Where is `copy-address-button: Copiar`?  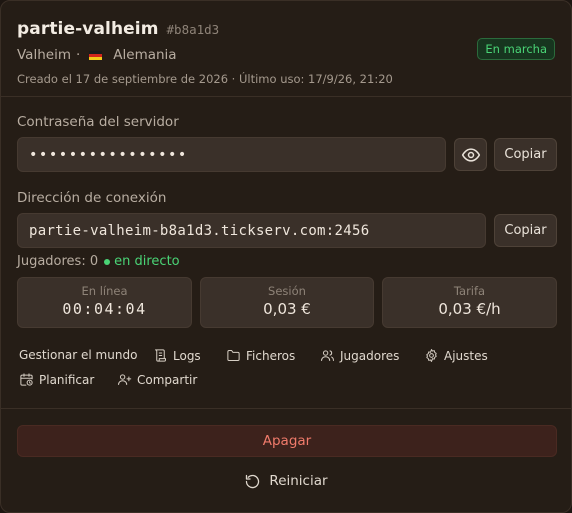 copy-address-button: Copiar is located at coordinates (525, 230).